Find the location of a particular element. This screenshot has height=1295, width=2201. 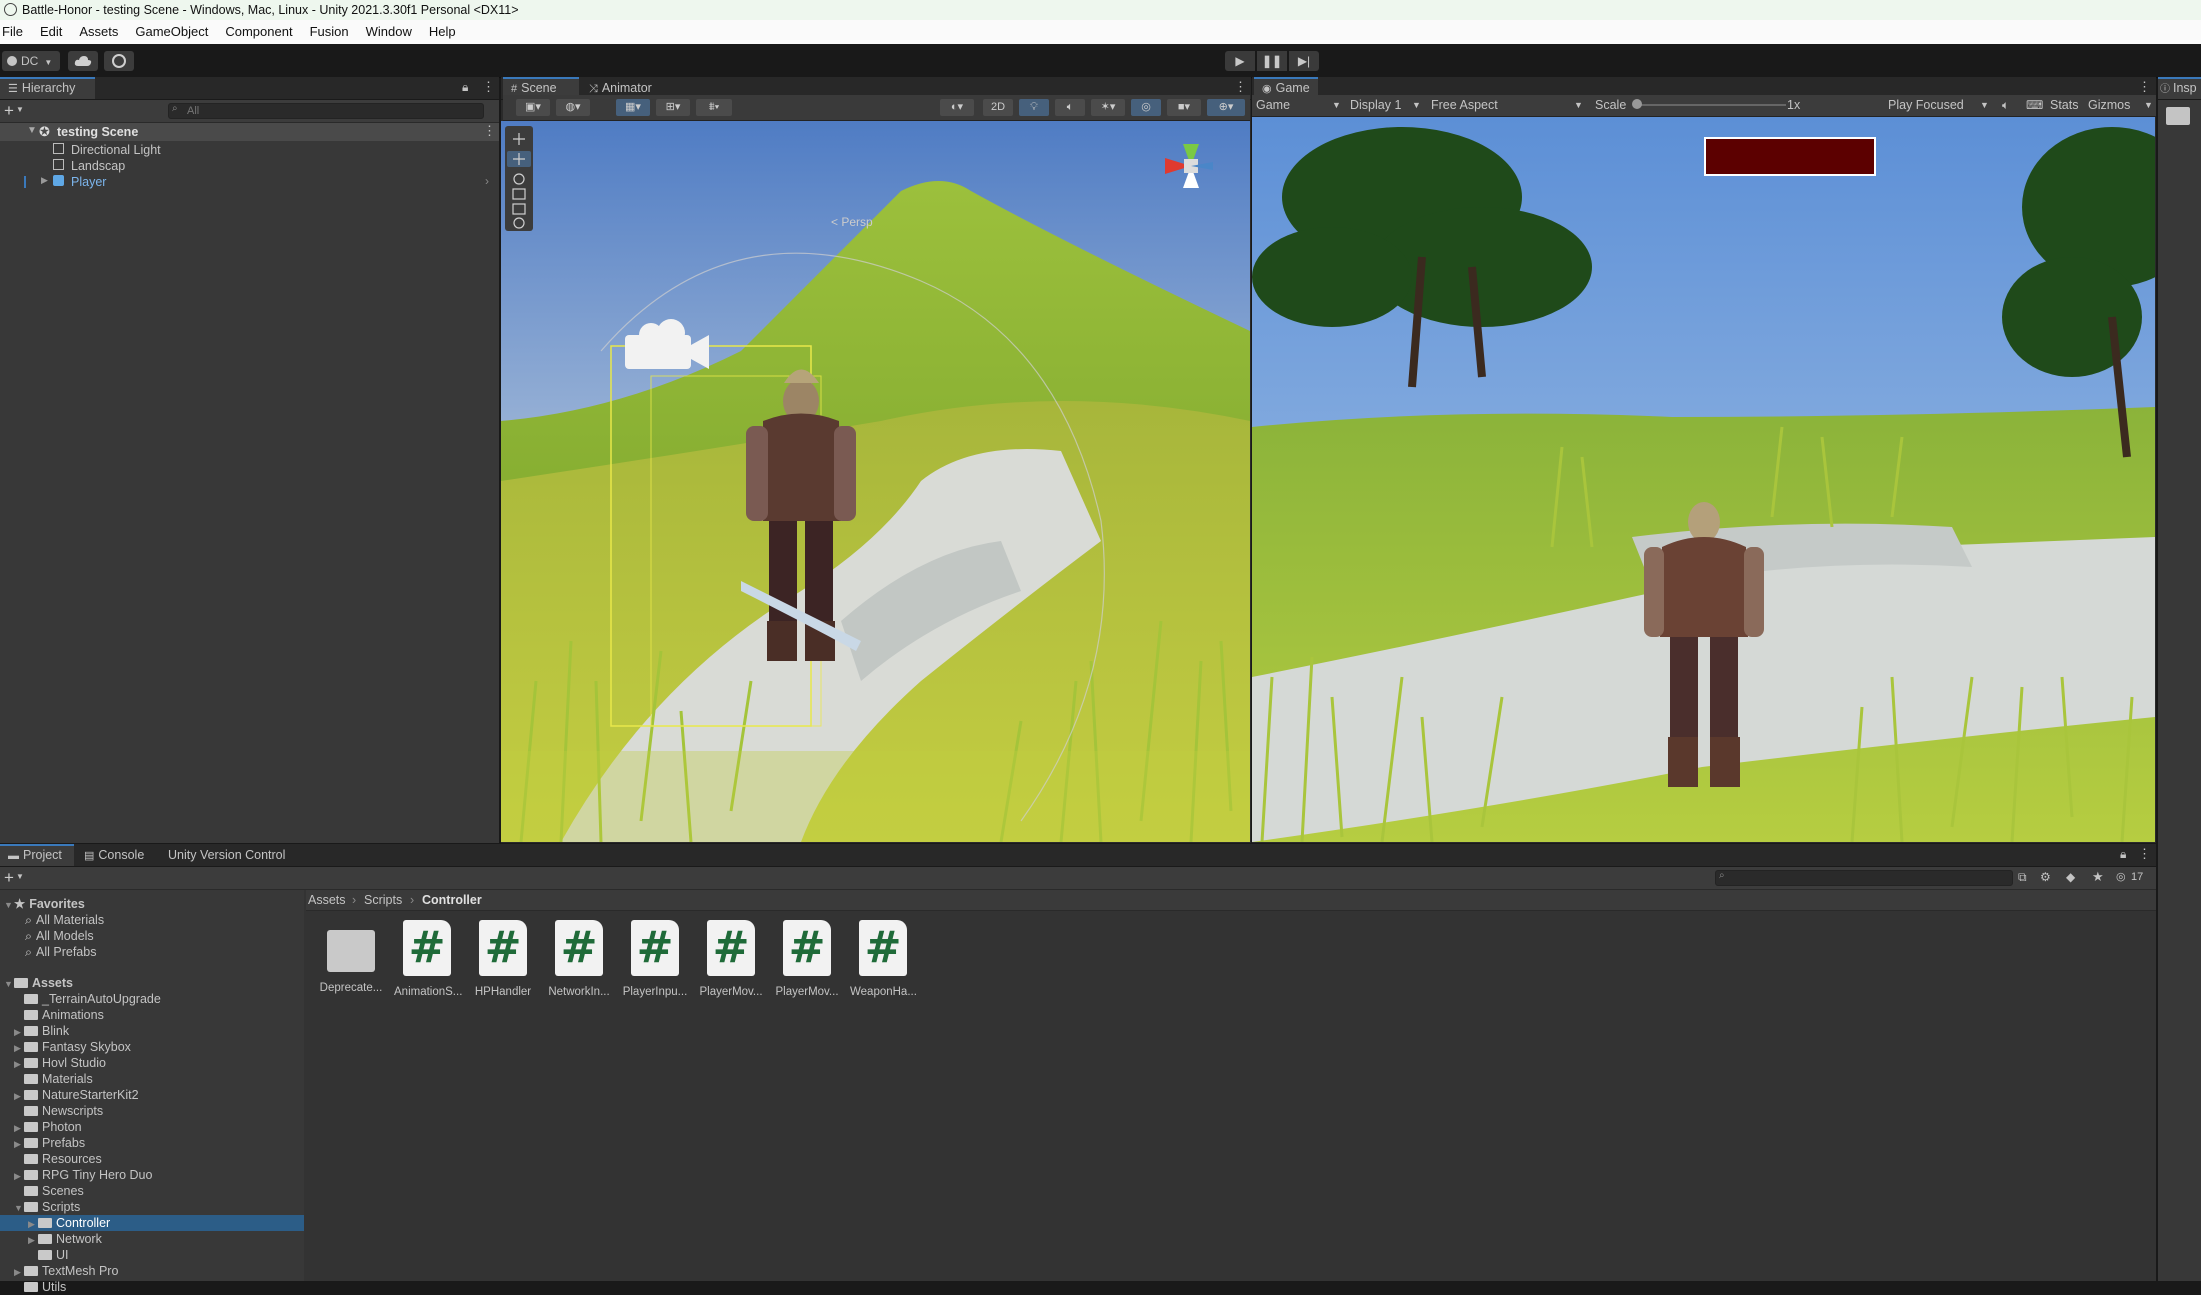

toggle-2d-button: 2D is located at coordinates (998, 107).